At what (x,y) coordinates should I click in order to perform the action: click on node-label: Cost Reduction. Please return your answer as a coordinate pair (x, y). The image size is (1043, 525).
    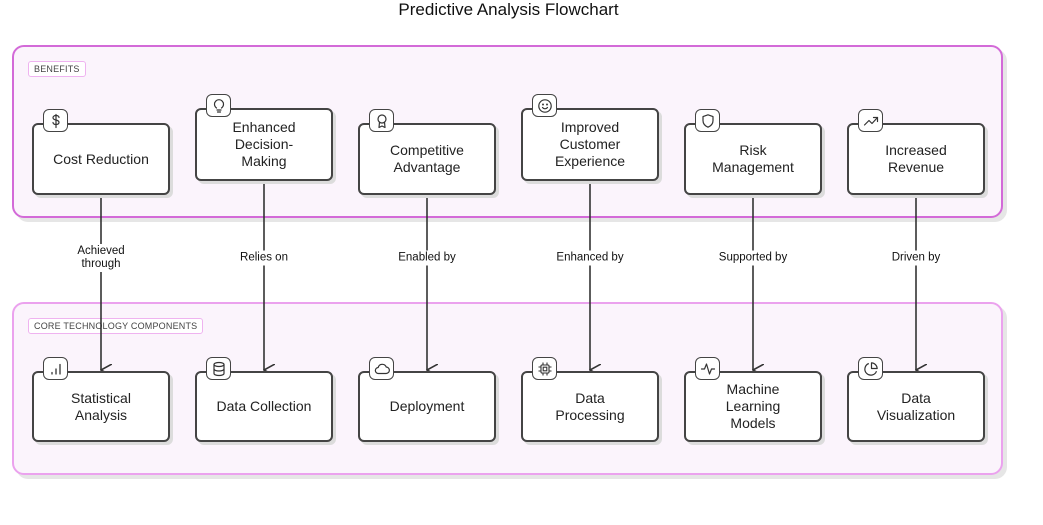
    Looking at the image, I should click on (101, 158).